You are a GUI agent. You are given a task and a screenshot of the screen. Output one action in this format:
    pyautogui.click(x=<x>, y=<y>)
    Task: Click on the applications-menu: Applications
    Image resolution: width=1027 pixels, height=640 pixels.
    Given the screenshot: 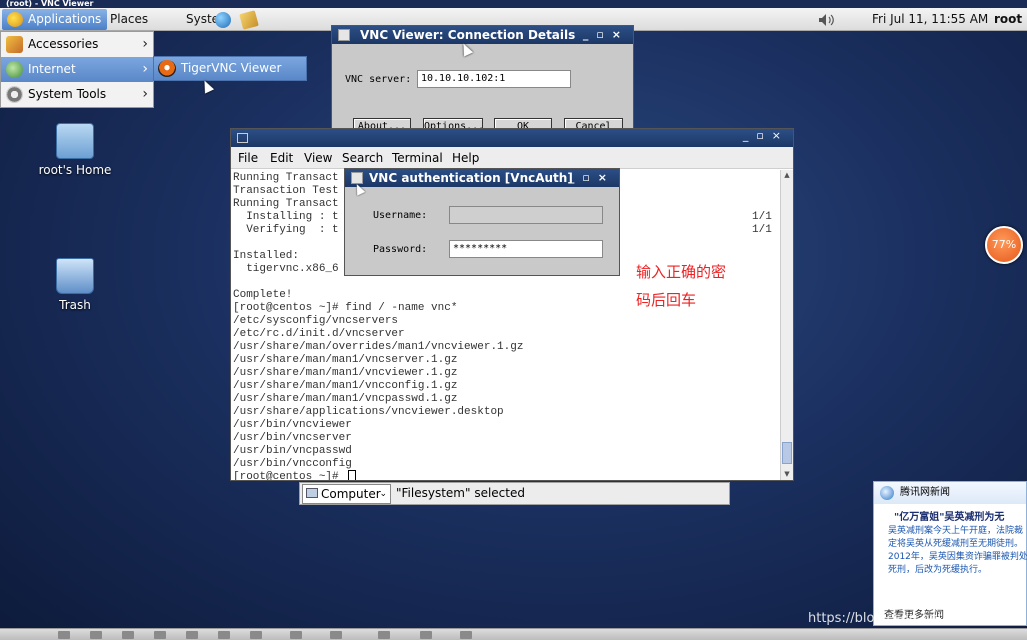 What is the action you would take?
    pyautogui.click(x=55, y=19)
    